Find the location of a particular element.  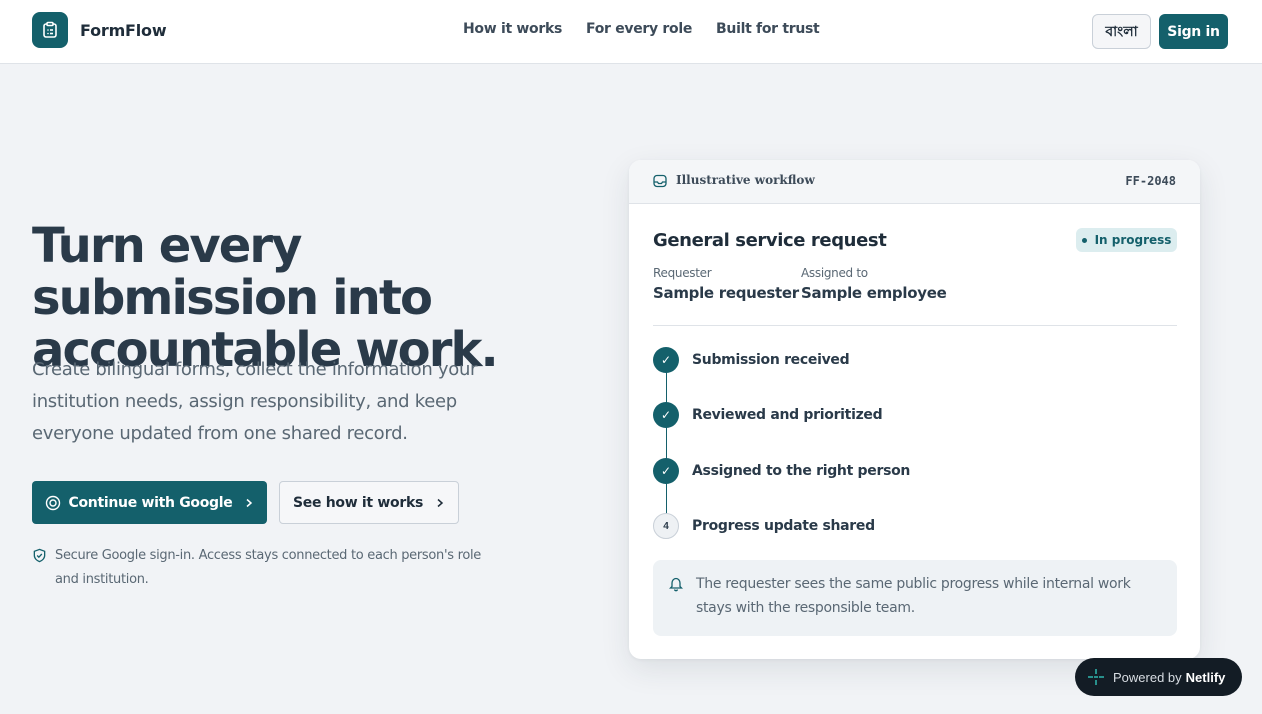

netlify-prefix: Powered by is located at coordinates (1147, 677).